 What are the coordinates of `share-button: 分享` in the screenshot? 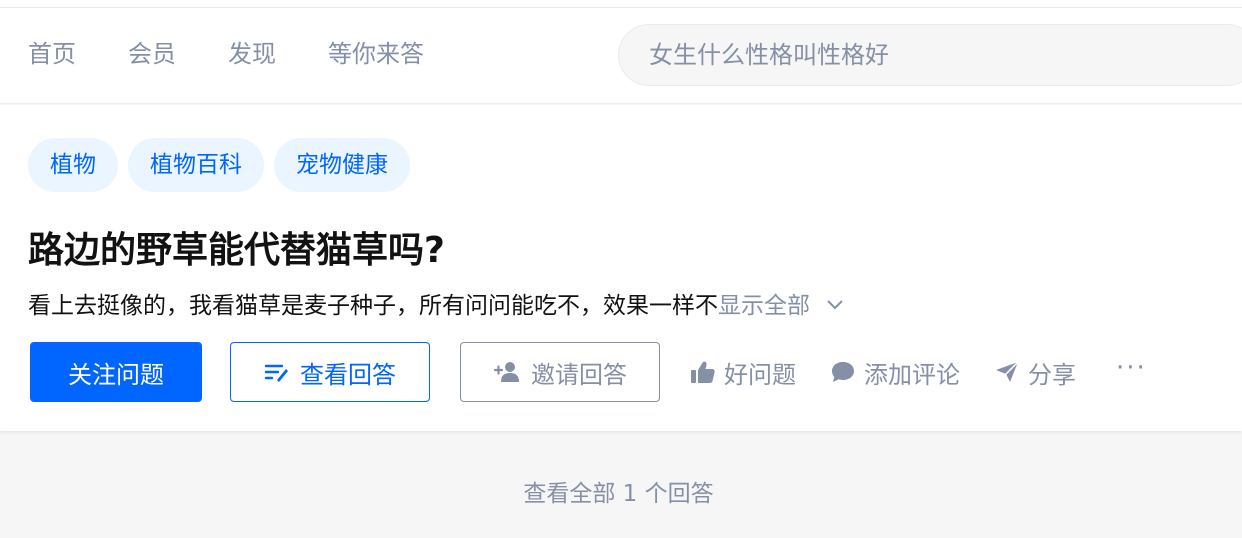 It's located at (1035, 372).